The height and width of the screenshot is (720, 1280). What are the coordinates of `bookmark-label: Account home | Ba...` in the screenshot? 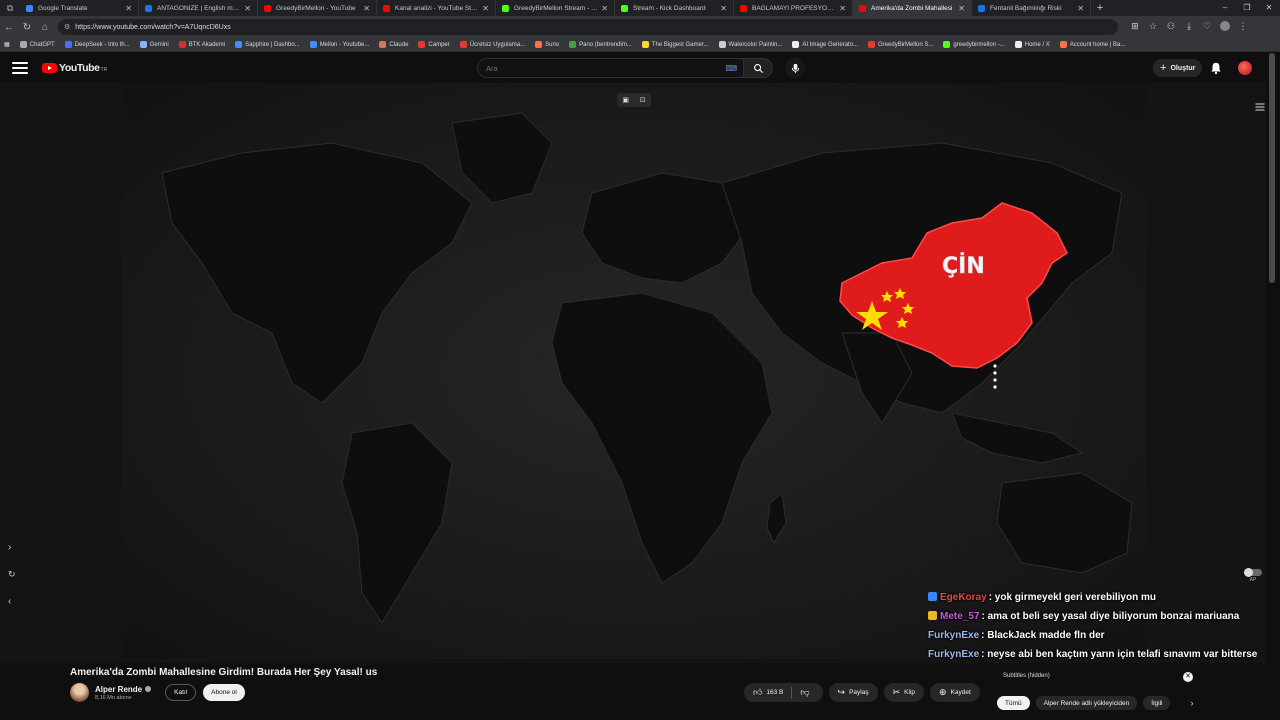 It's located at (1097, 44).